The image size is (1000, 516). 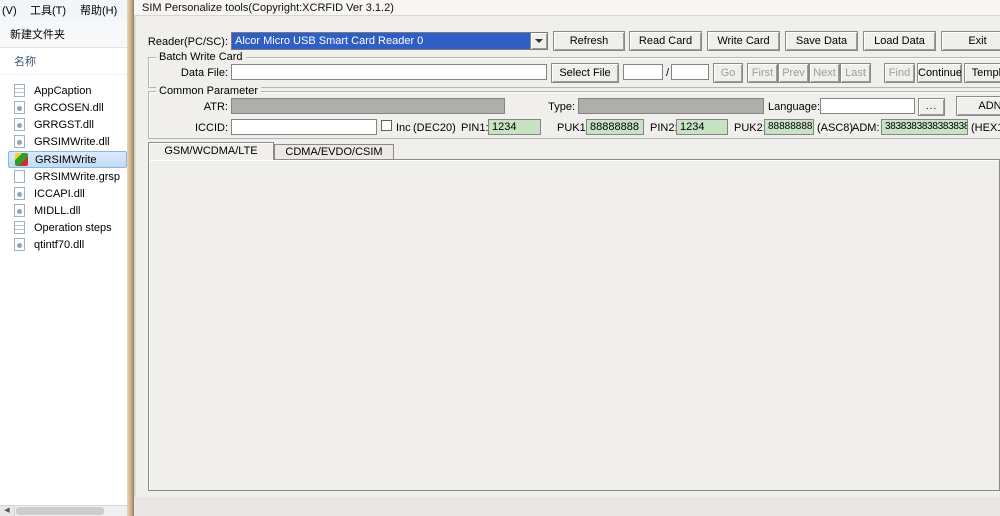 What do you see at coordinates (664, 128) in the screenshot?
I see `pin2-label: PIN2:` at bounding box center [664, 128].